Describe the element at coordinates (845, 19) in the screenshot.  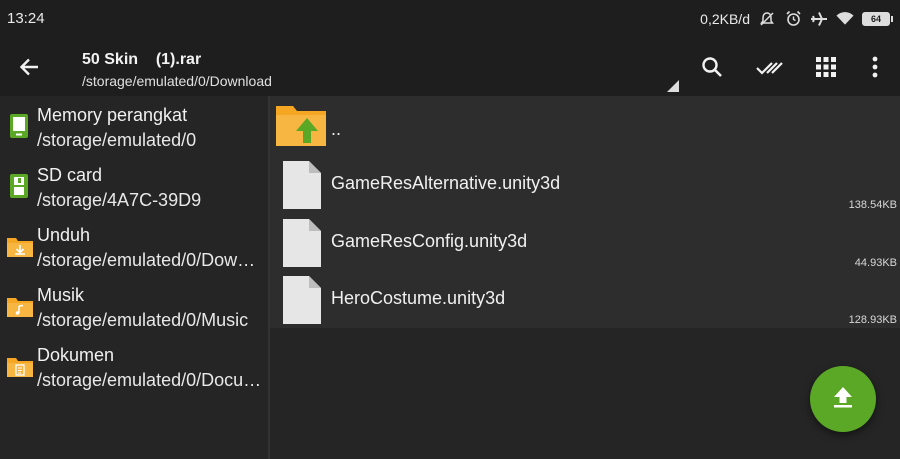
I see `wifi-icon` at that location.